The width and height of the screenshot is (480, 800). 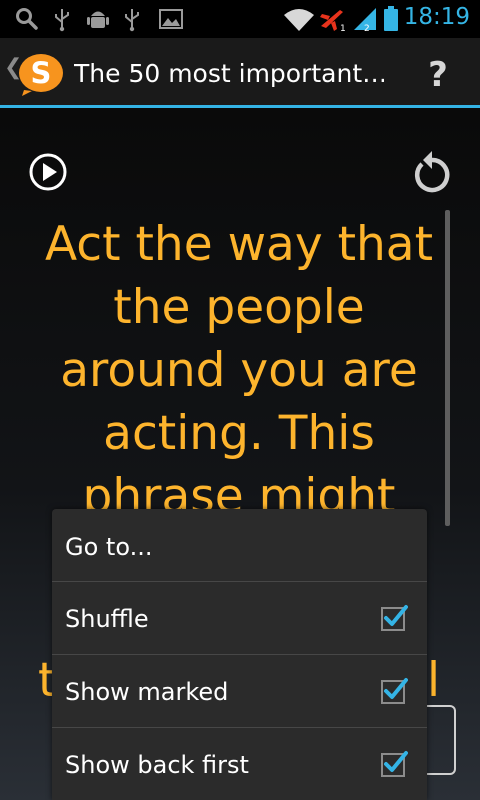 What do you see at coordinates (333, 21) in the screenshot?
I see `airplane-icon: 1` at bounding box center [333, 21].